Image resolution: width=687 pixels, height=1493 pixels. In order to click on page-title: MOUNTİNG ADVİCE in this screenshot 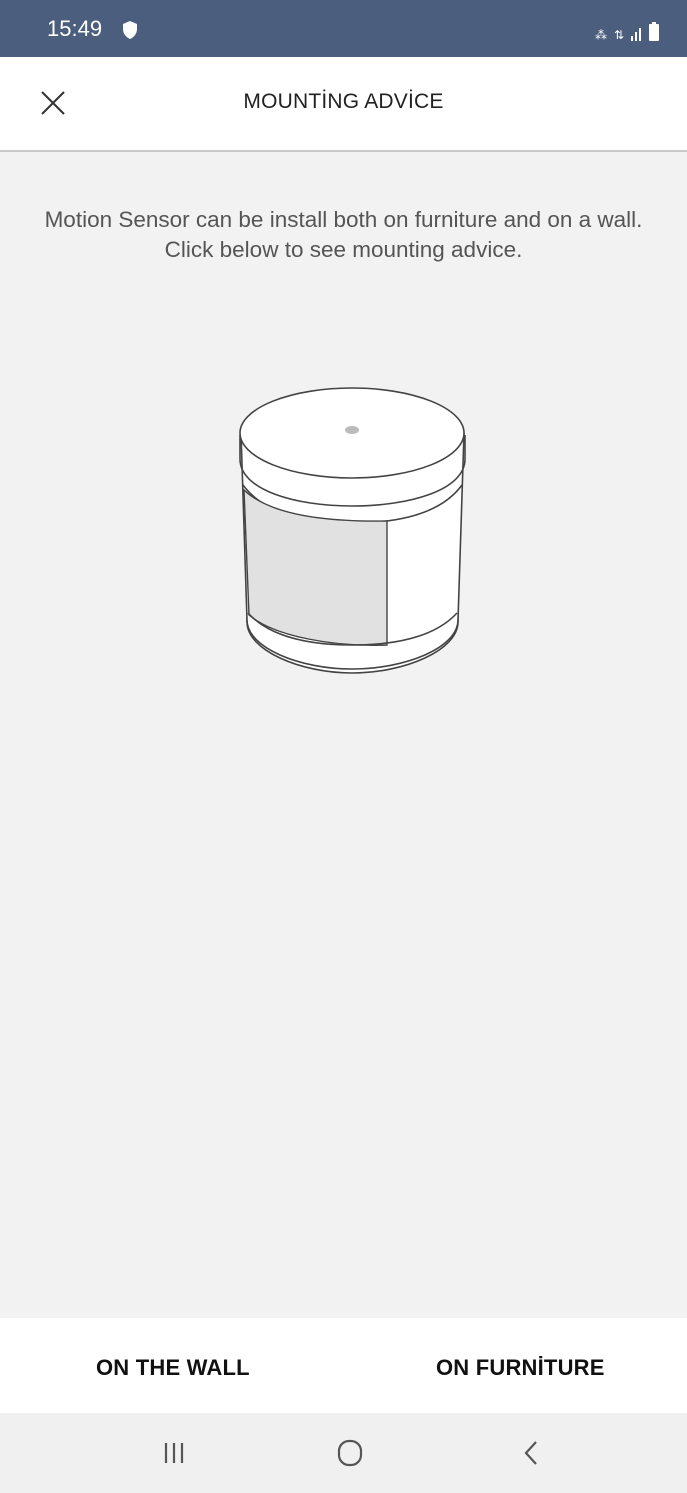, I will do `click(343, 101)`.